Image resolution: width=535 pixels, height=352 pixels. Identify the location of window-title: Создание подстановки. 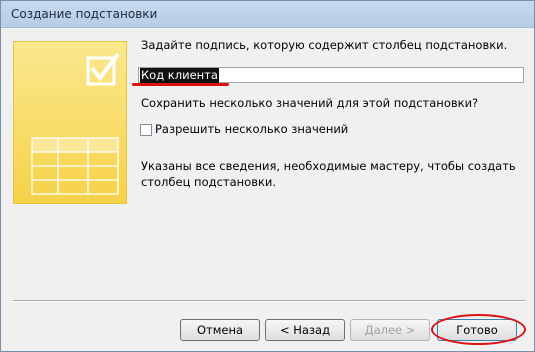
(84, 14).